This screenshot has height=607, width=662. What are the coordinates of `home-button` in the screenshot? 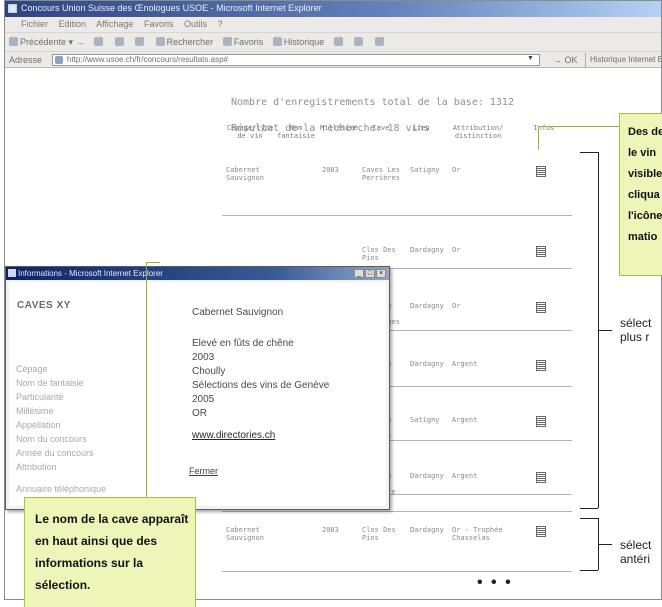 It's located at (140, 42).